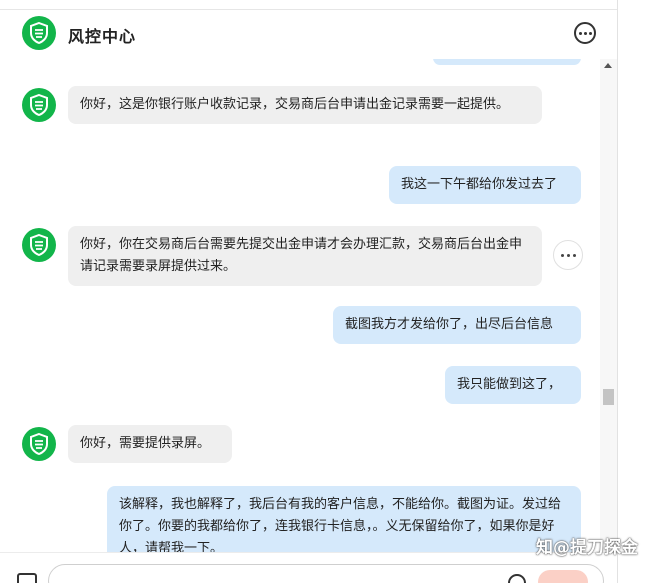 The width and height of the screenshot is (669, 583). What do you see at coordinates (568, 255) in the screenshot?
I see `message-more-icon` at bounding box center [568, 255].